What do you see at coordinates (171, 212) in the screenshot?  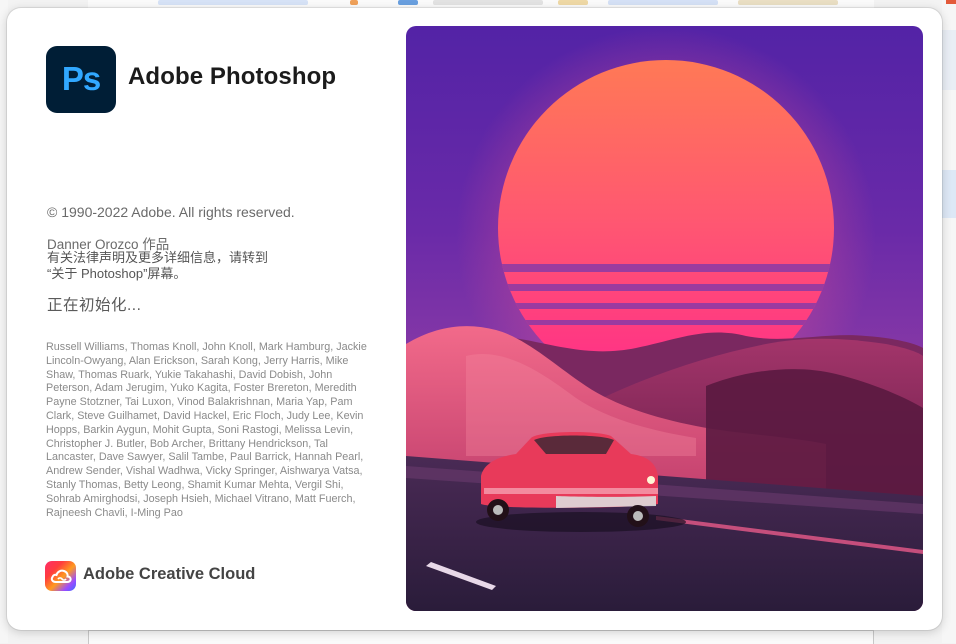 I see `copyright-text: © 1990-2022 Adobe. All rights reserved.` at bounding box center [171, 212].